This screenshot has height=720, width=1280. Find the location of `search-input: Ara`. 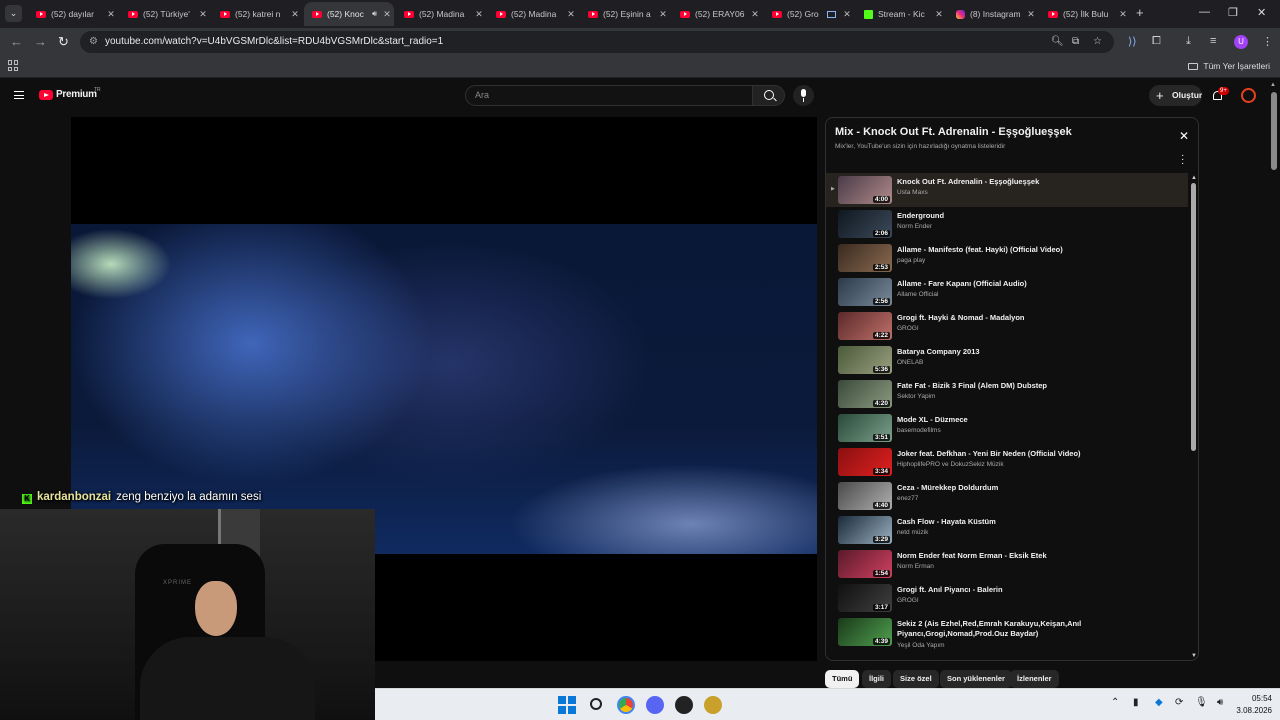

search-input: Ara is located at coordinates (609, 95).